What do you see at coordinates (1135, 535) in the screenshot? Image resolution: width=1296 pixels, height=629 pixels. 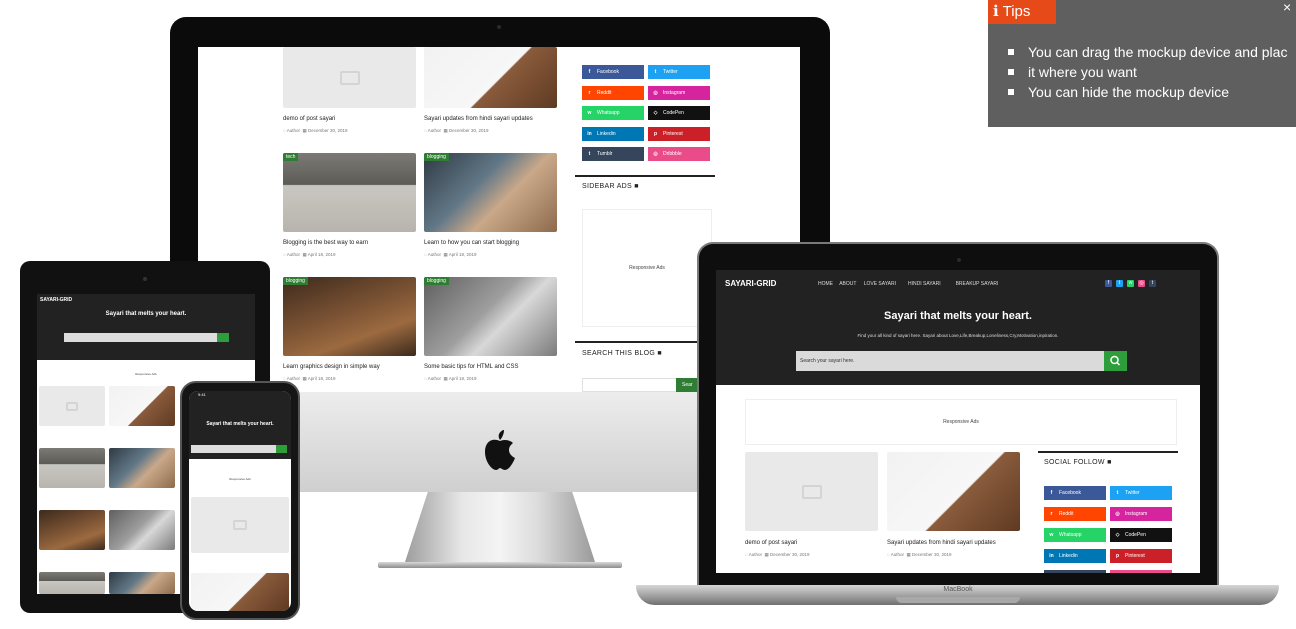 I see `social-label: CodePen` at bounding box center [1135, 535].